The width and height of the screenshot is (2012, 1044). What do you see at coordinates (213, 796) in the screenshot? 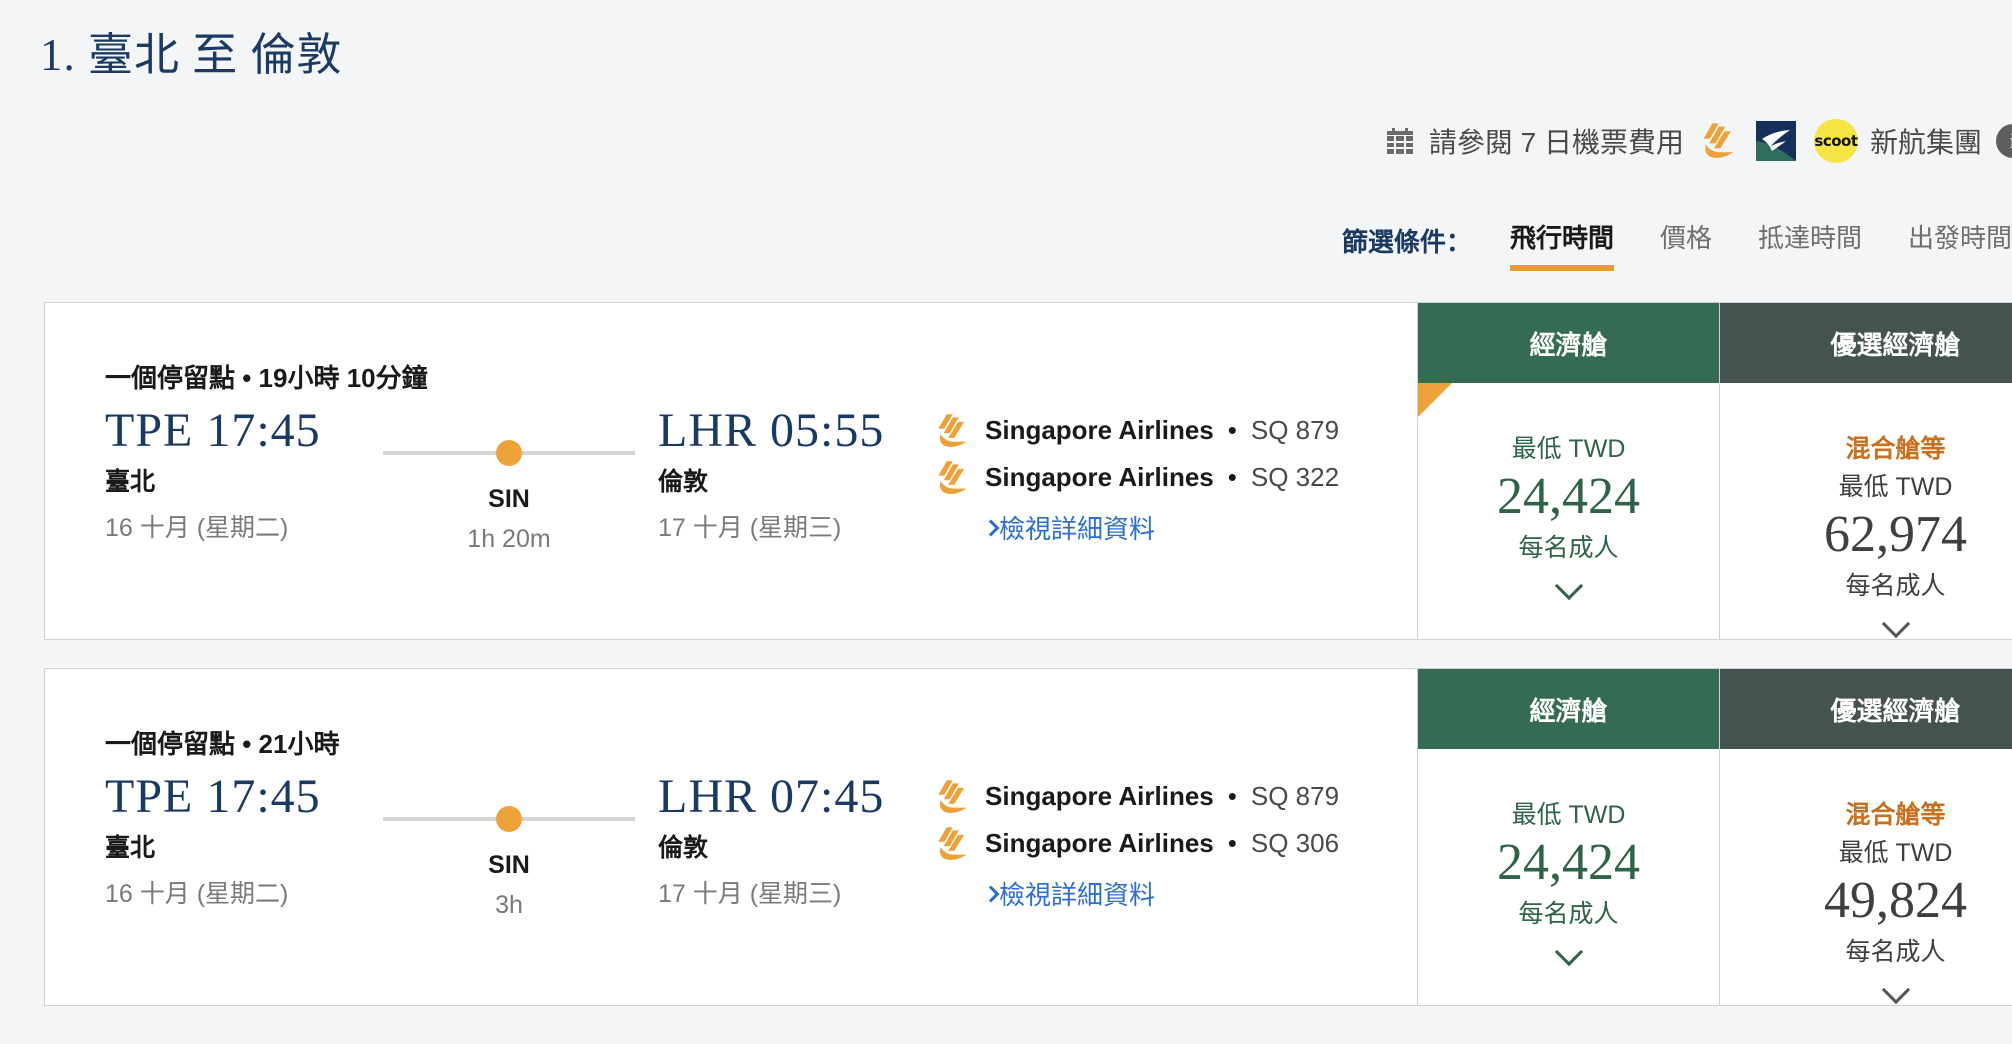
I see `departure-code-time: TPE 17:45` at bounding box center [213, 796].